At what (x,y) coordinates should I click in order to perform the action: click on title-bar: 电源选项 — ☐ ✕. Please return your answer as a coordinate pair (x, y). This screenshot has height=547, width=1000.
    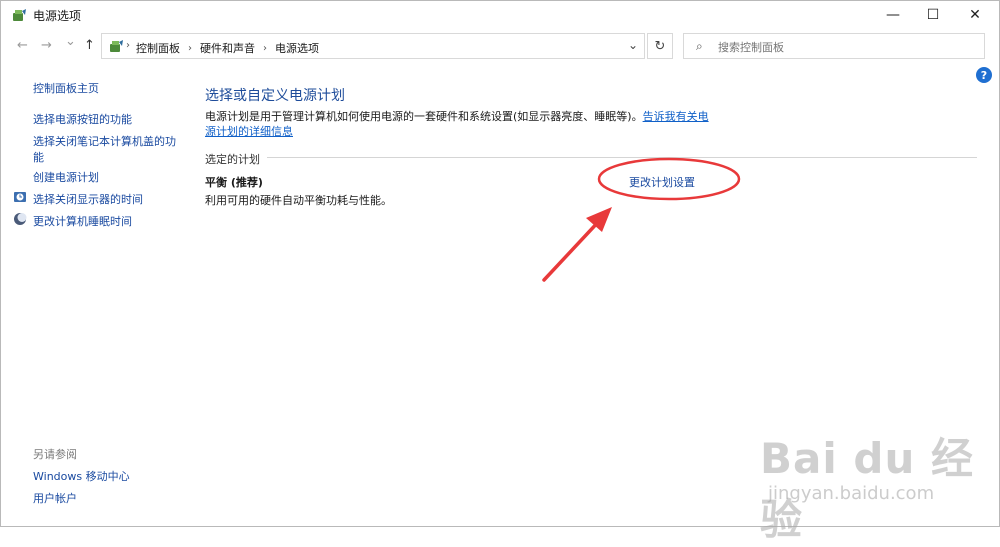
    Looking at the image, I should click on (500, 15).